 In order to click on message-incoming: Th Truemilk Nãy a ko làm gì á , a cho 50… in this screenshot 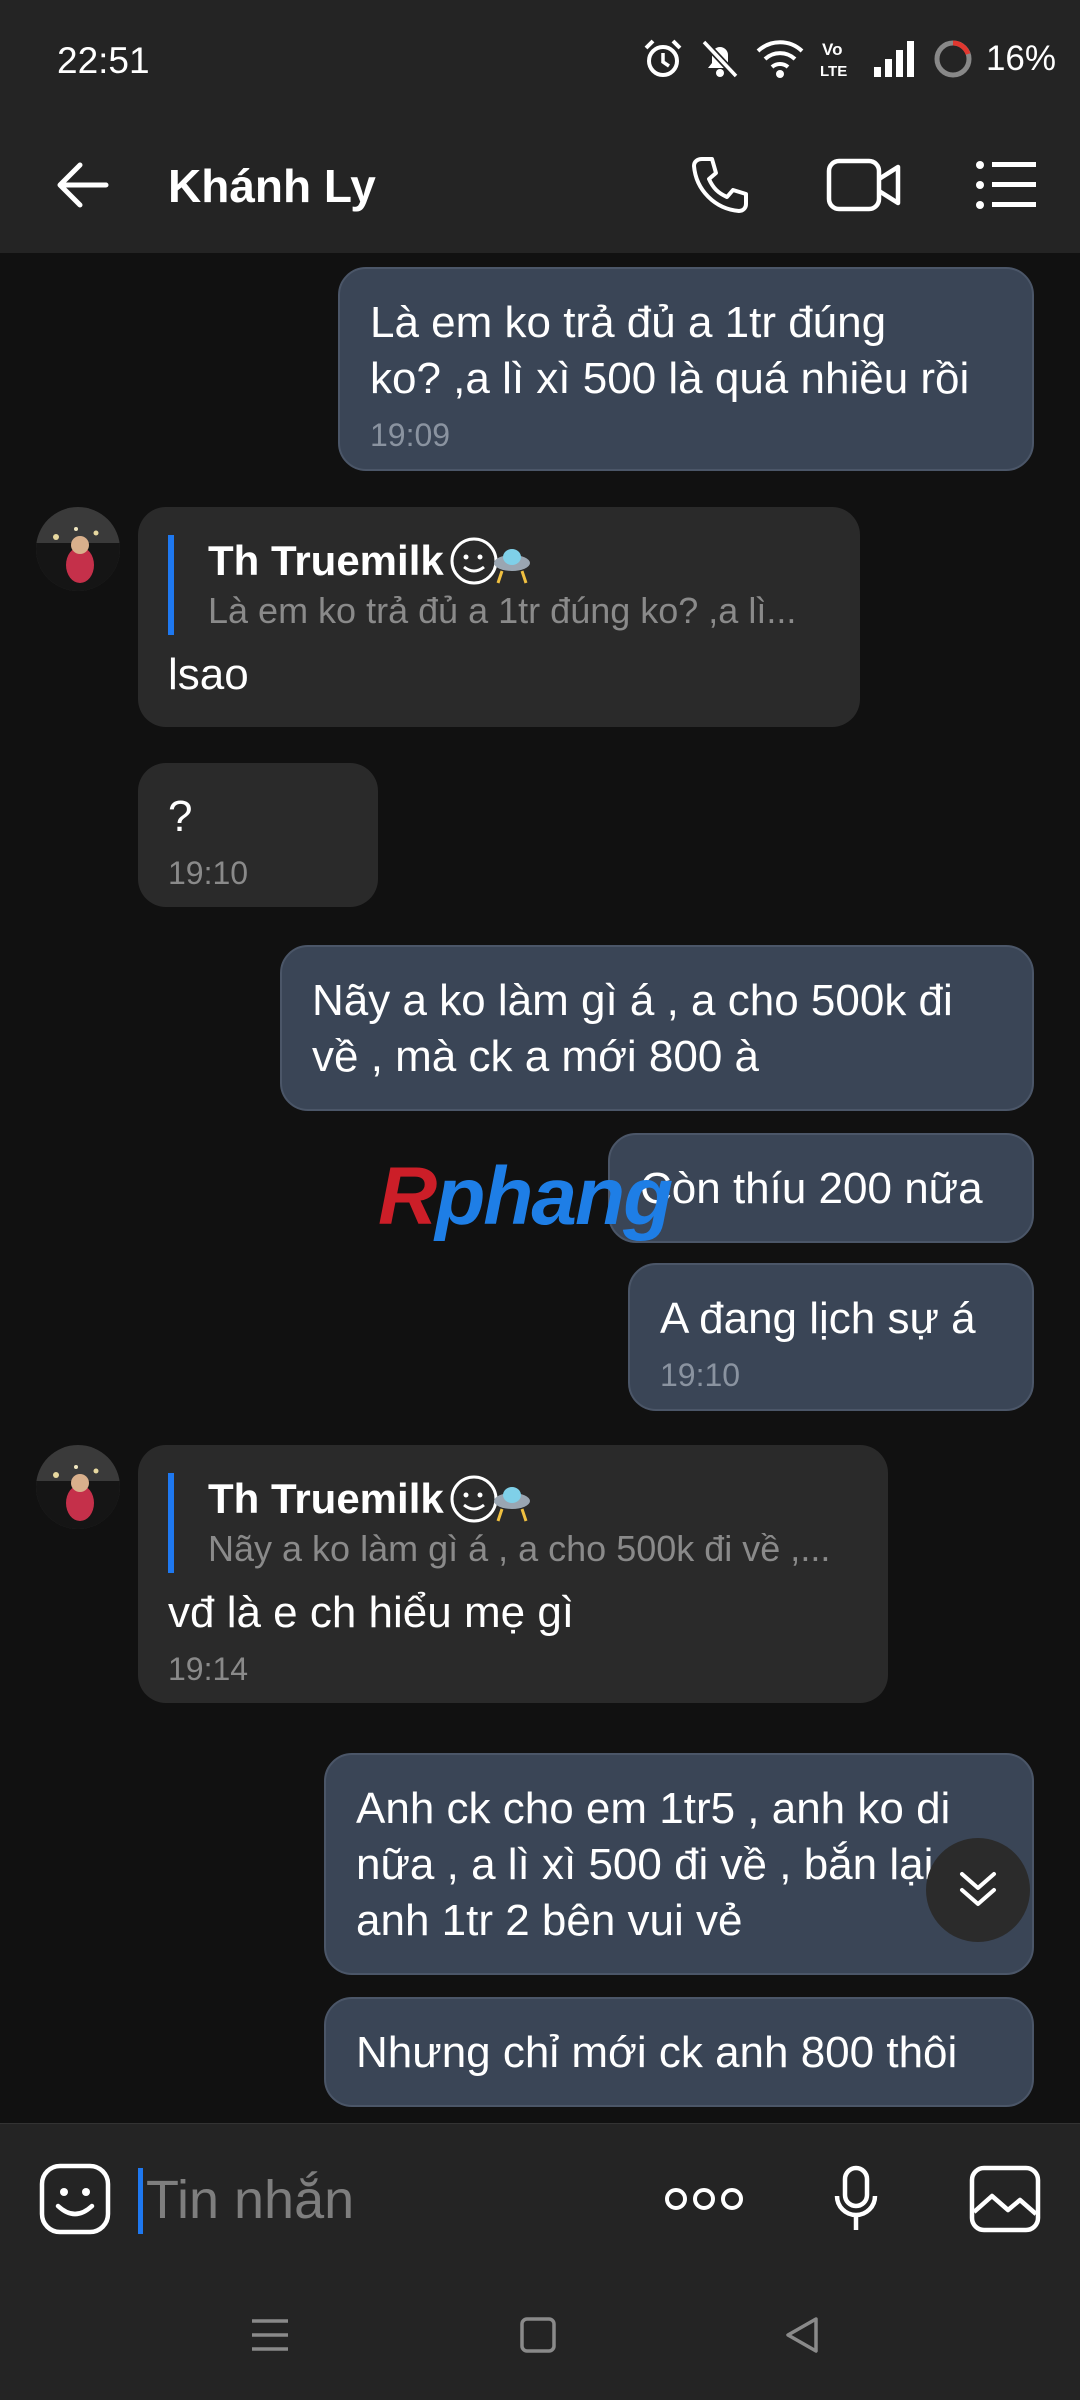, I will do `click(513, 1574)`.